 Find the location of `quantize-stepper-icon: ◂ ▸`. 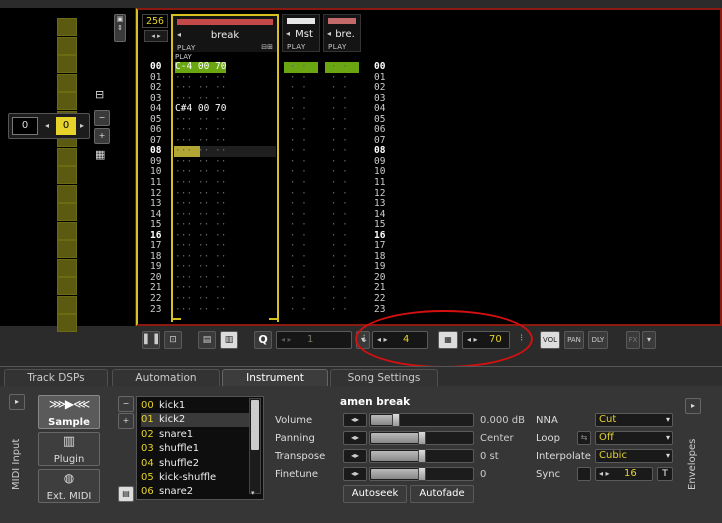

quantize-stepper-icon: ◂ ▸ is located at coordinates (286, 340).